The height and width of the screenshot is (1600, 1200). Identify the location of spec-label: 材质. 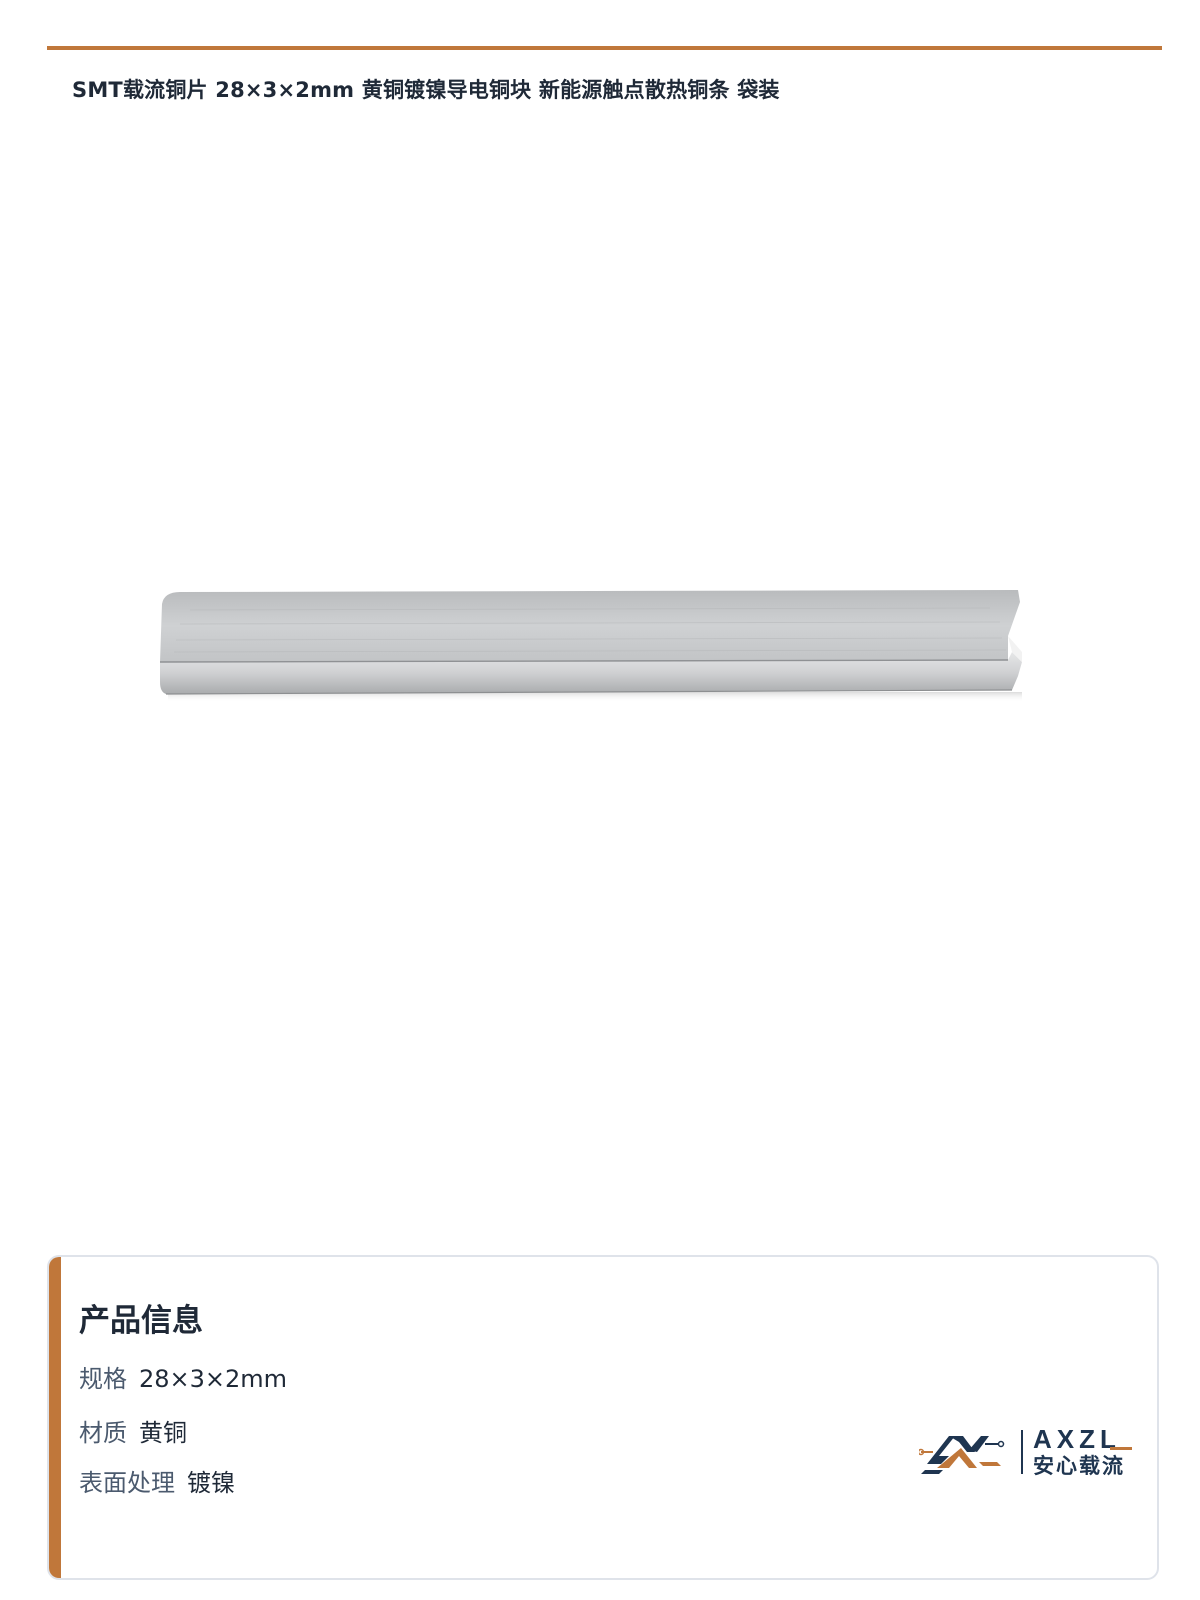
(103, 1433).